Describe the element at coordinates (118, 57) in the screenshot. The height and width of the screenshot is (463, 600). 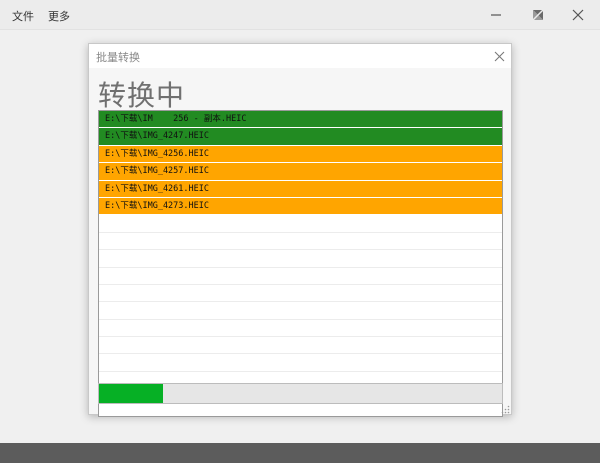
I see `dialog-title: 批量转换` at that location.